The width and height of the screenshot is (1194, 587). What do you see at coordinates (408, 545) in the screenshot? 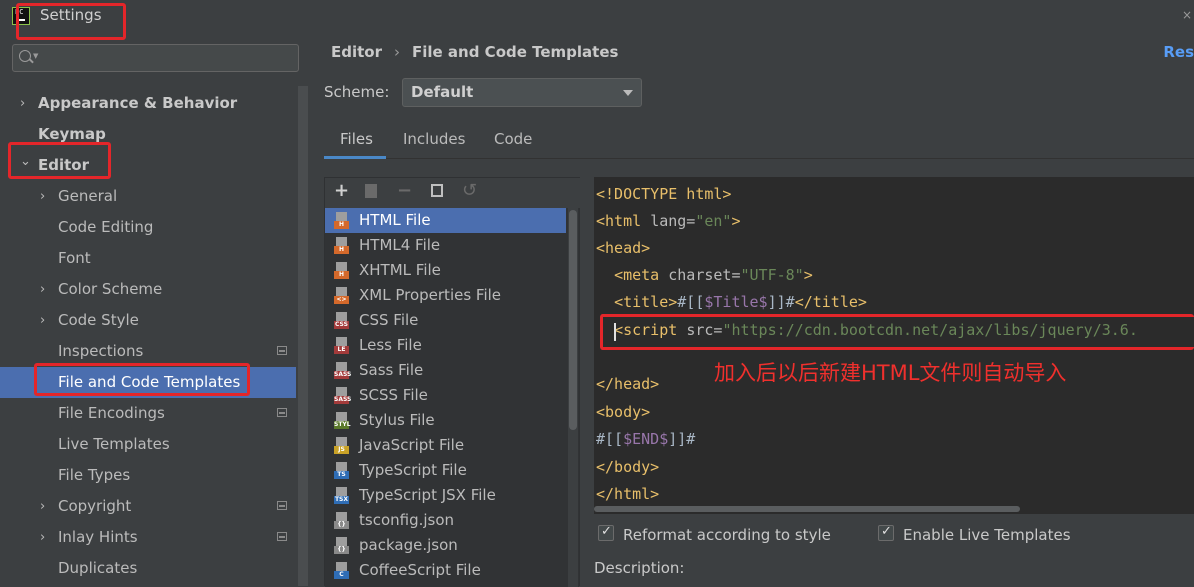
I see `template-name: package.json` at bounding box center [408, 545].